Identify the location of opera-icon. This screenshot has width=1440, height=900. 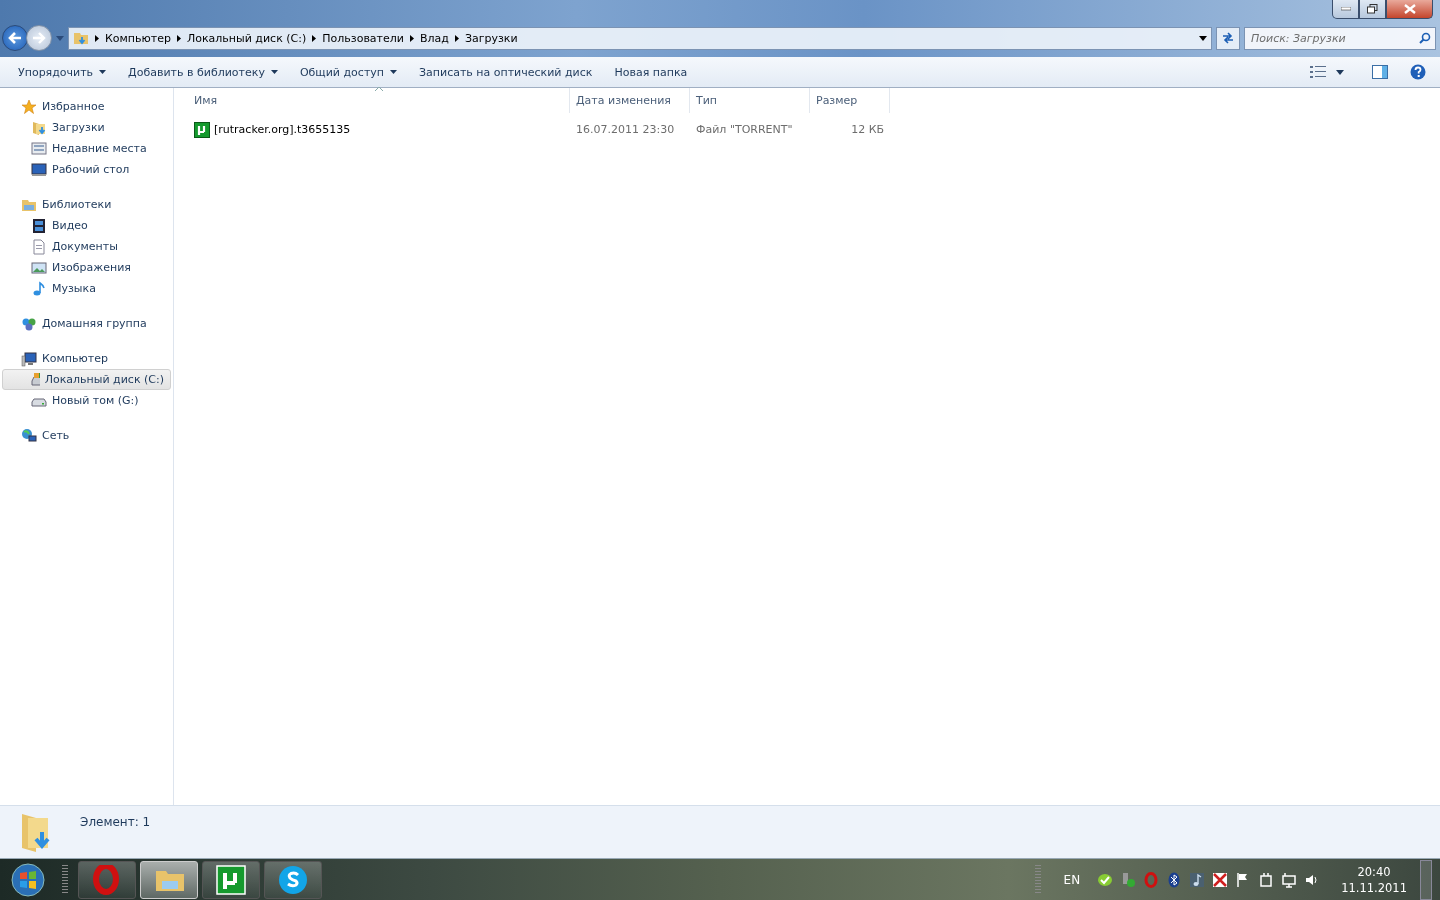
(107, 879).